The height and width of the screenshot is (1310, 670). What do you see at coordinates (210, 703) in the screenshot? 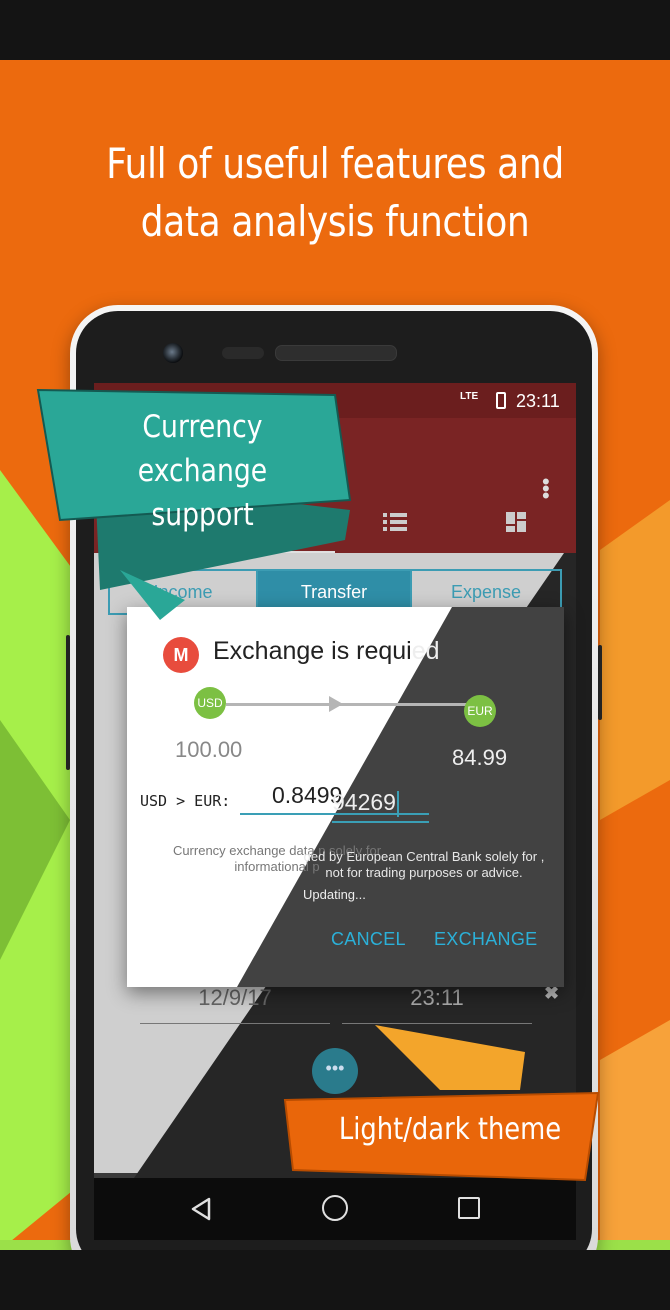
I see `from-currency-badge: USD` at bounding box center [210, 703].